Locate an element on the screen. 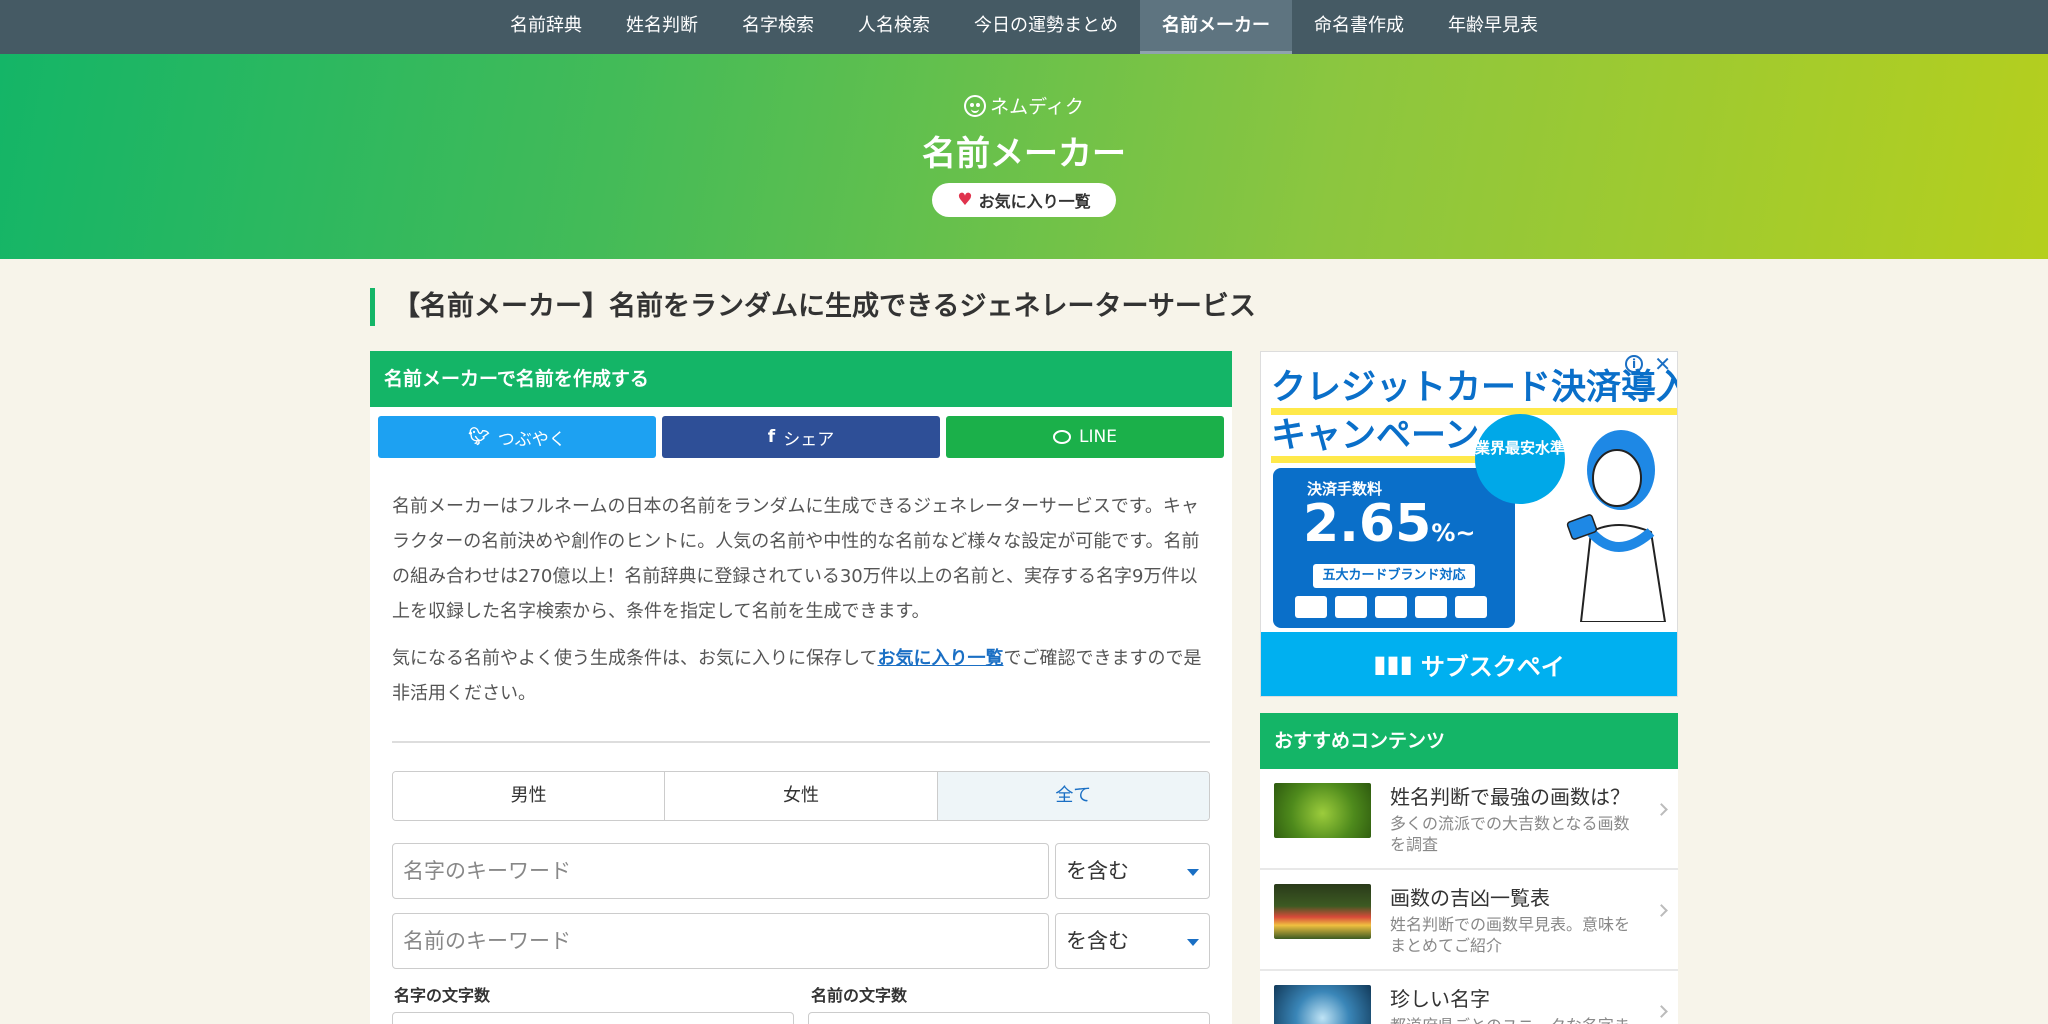 This screenshot has width=2048, height=1024. list-item-text: 多くの流派での大吉数となる画数を調査 is located at coordinates (1510, 834).